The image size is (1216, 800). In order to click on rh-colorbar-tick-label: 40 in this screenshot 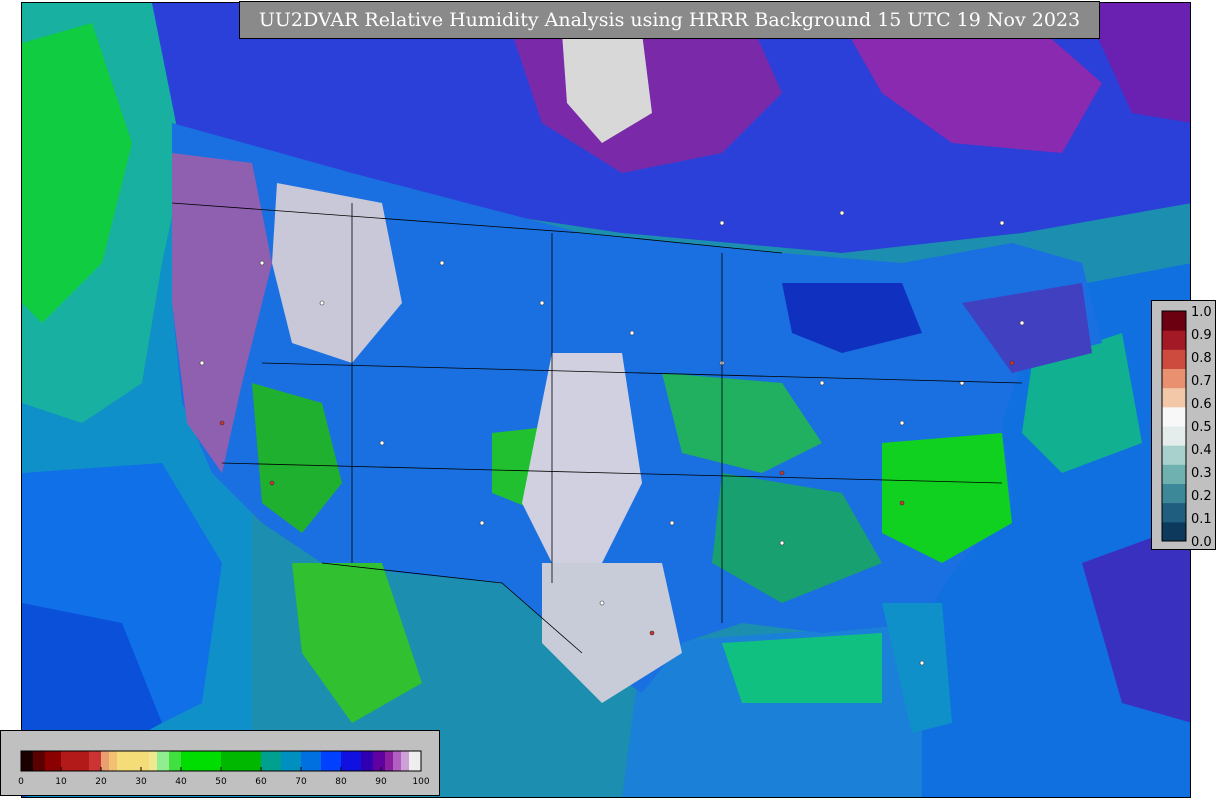, I will do `click(181, 782)`.